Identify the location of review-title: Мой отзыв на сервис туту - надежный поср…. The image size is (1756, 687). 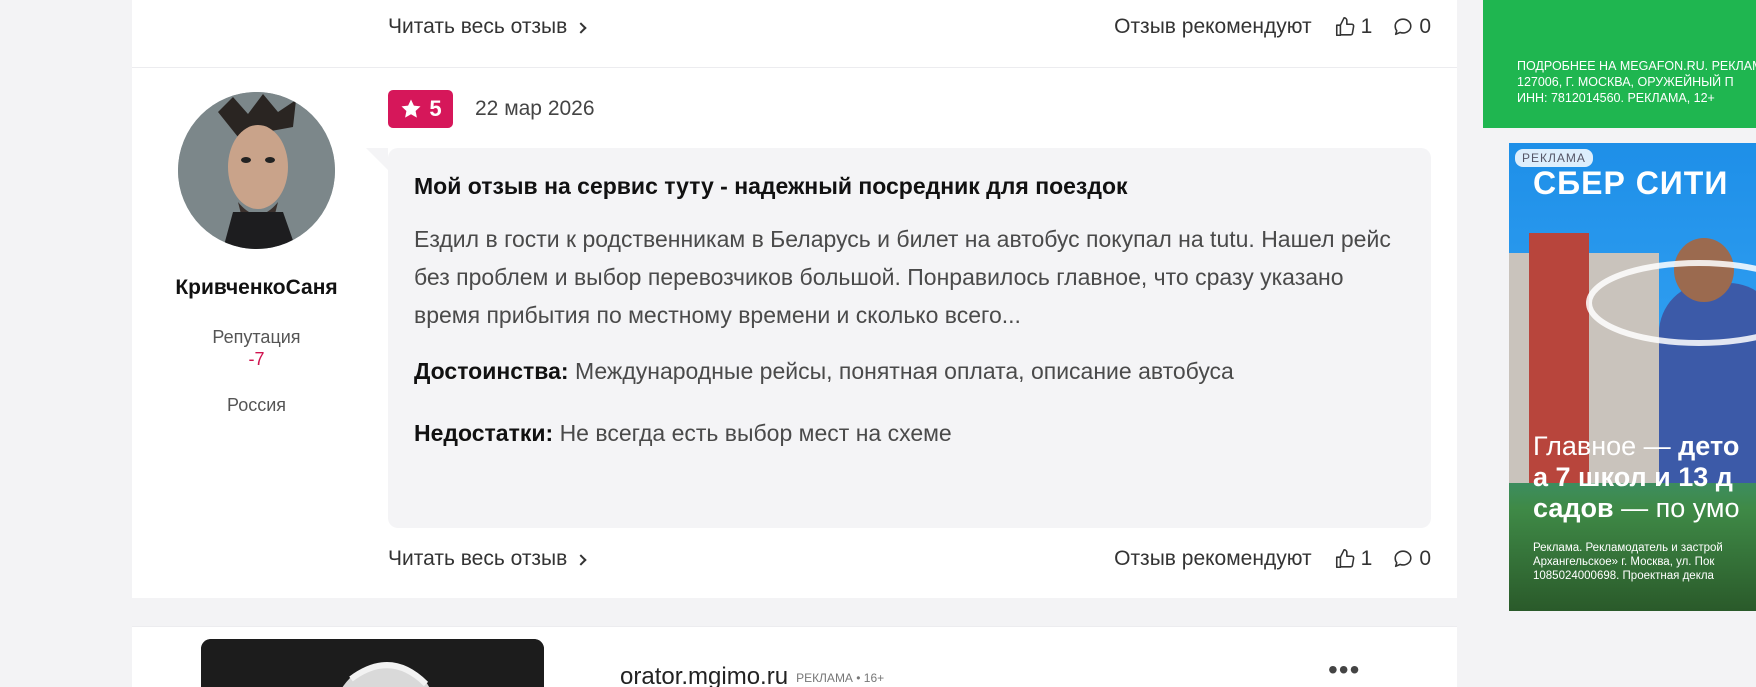
(909, 187).